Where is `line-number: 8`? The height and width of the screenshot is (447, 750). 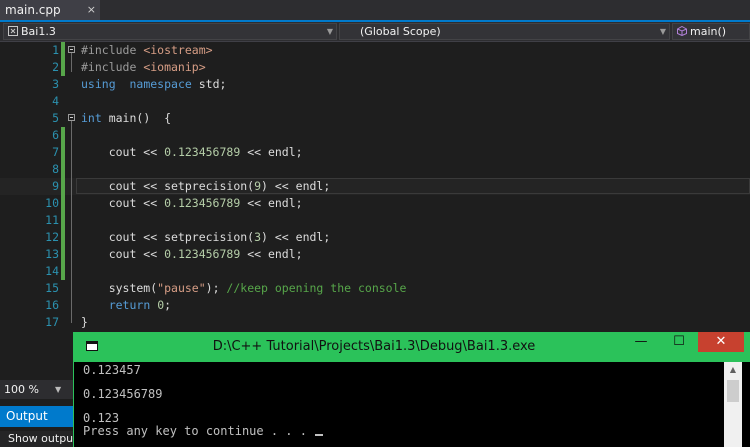
line-number: 8 is located at coordinates (55, 169).